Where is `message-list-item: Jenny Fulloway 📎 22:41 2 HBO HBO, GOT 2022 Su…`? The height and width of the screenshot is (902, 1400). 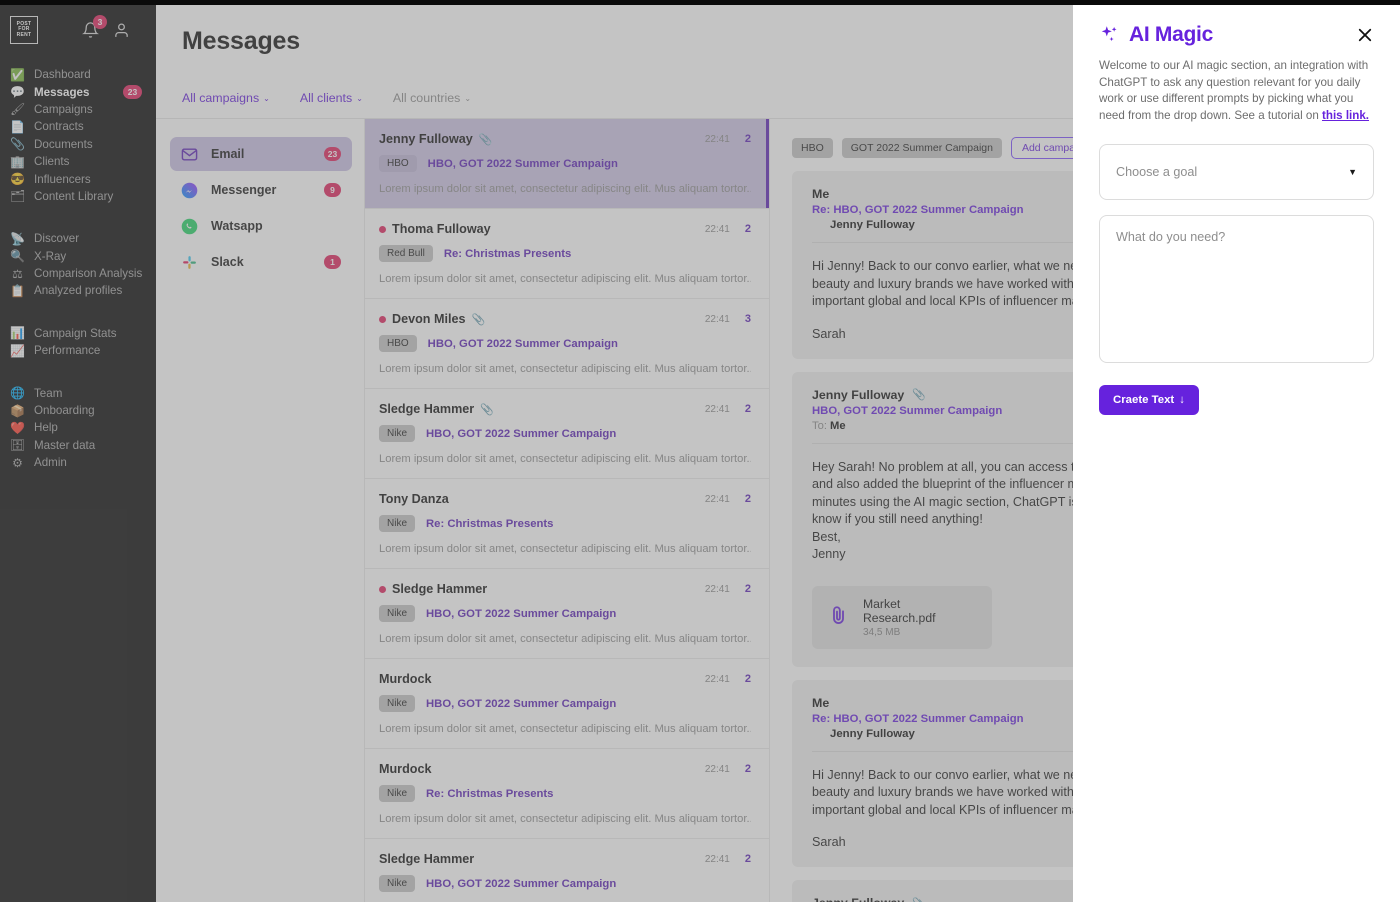
message-list-item: Jenny Fulloway 📎 22:41 2 HBO HBO, GOT 2022 Su… is located at coordinates (567, 164).